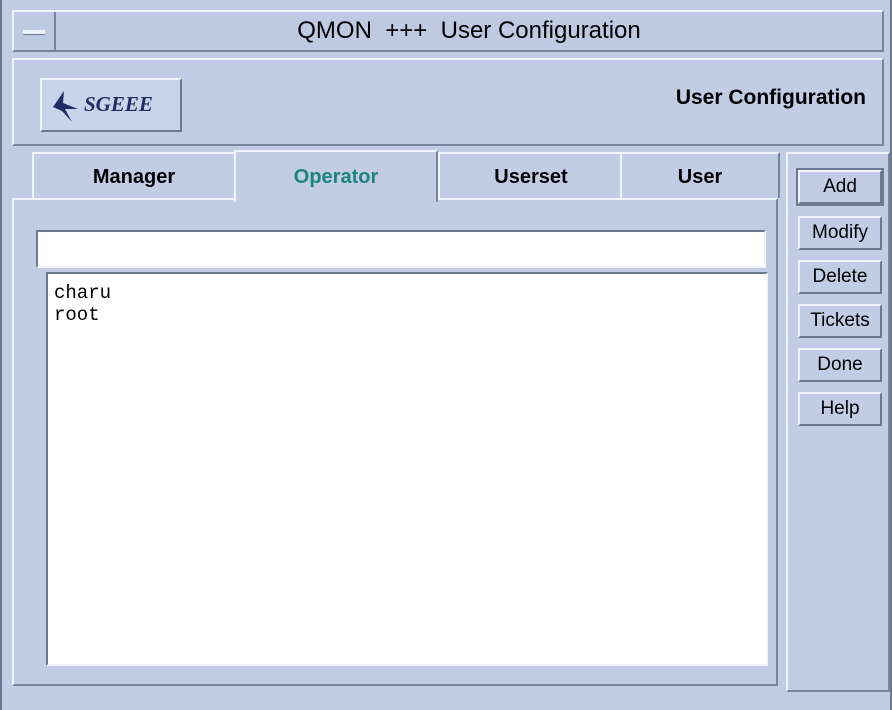 The width and height of the screenshot is (892, 710). I want to click on delete-button: Delete, so click(840, 277).